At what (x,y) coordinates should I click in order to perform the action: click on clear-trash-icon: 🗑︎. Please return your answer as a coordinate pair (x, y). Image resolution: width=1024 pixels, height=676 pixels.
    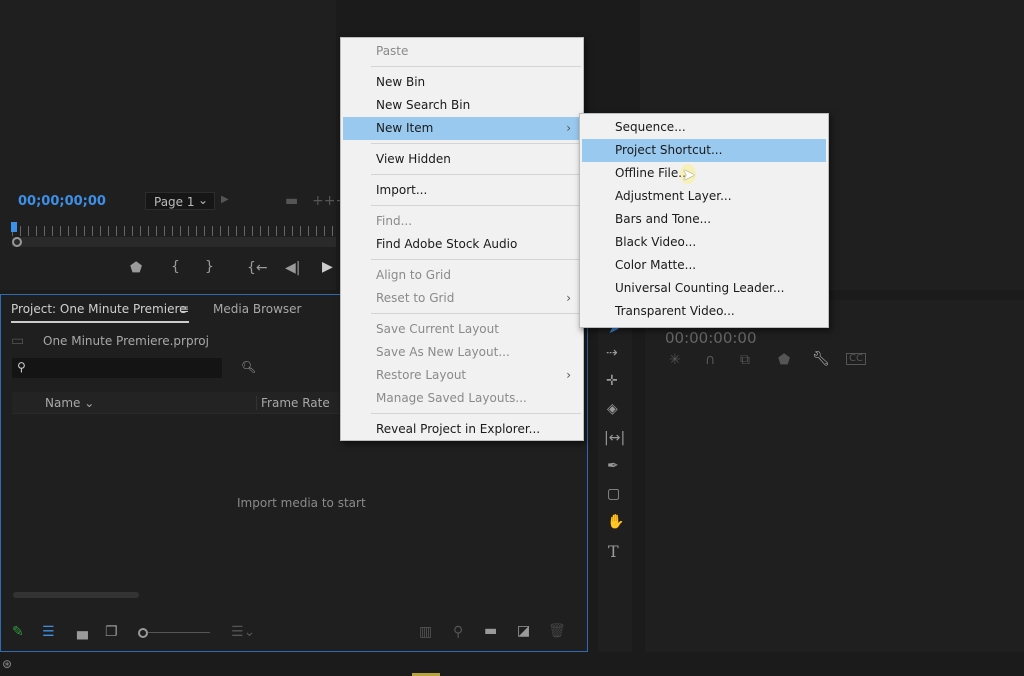
    Looking at the image, I should click on (557, 631).